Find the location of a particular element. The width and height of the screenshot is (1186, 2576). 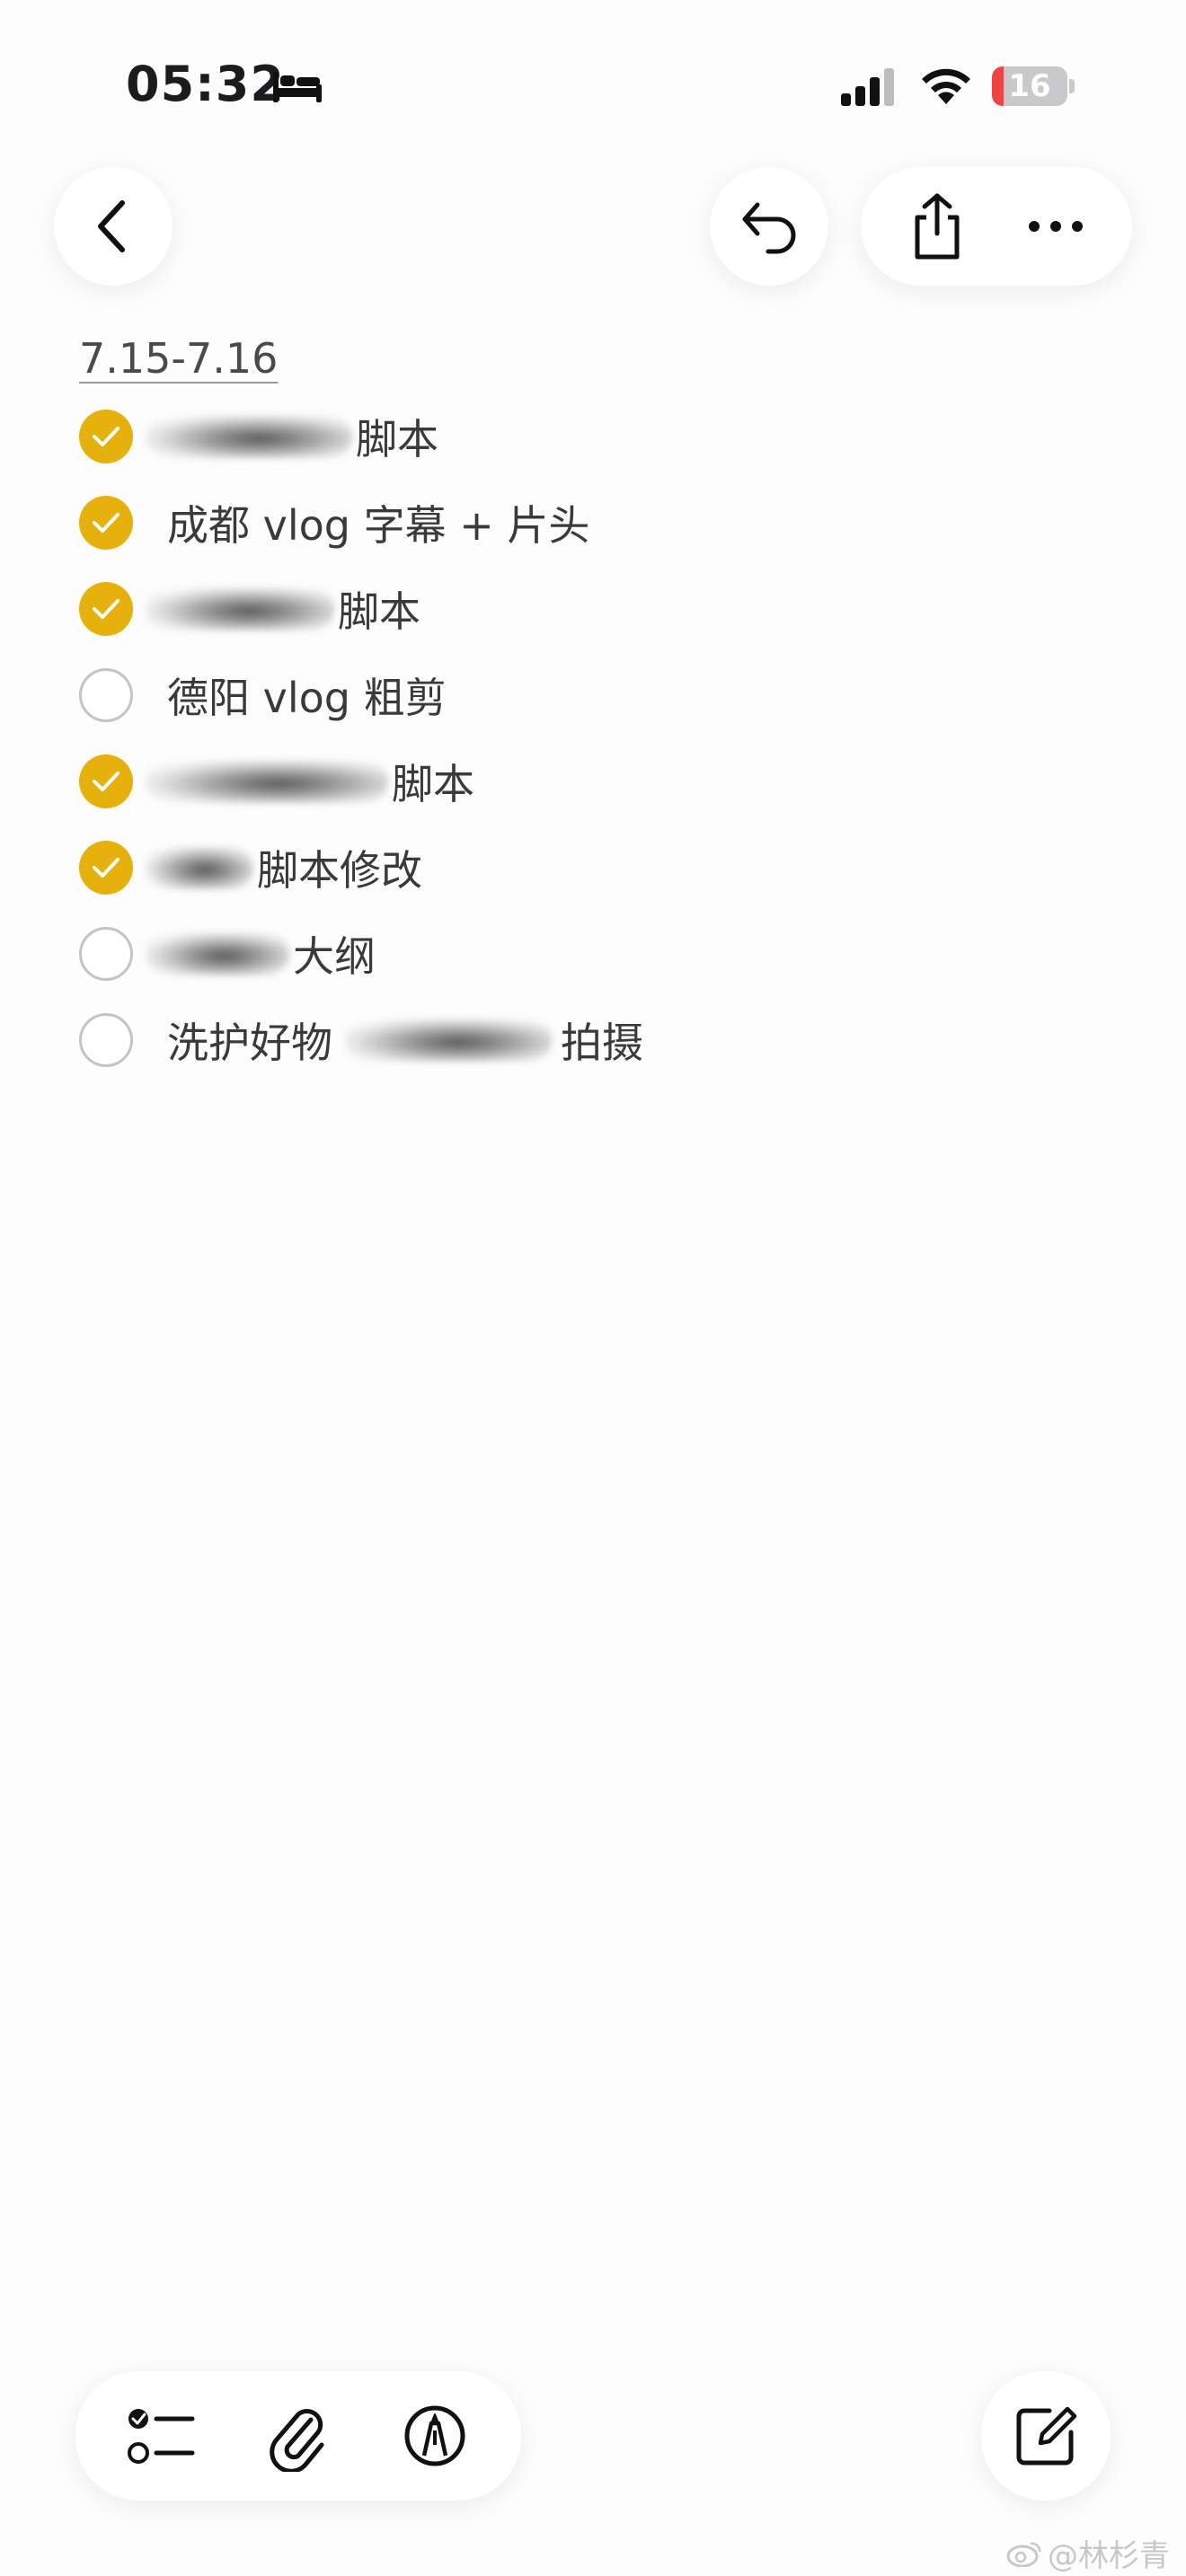

weibo-logo-icon is located at coordinates (1023, 2554).